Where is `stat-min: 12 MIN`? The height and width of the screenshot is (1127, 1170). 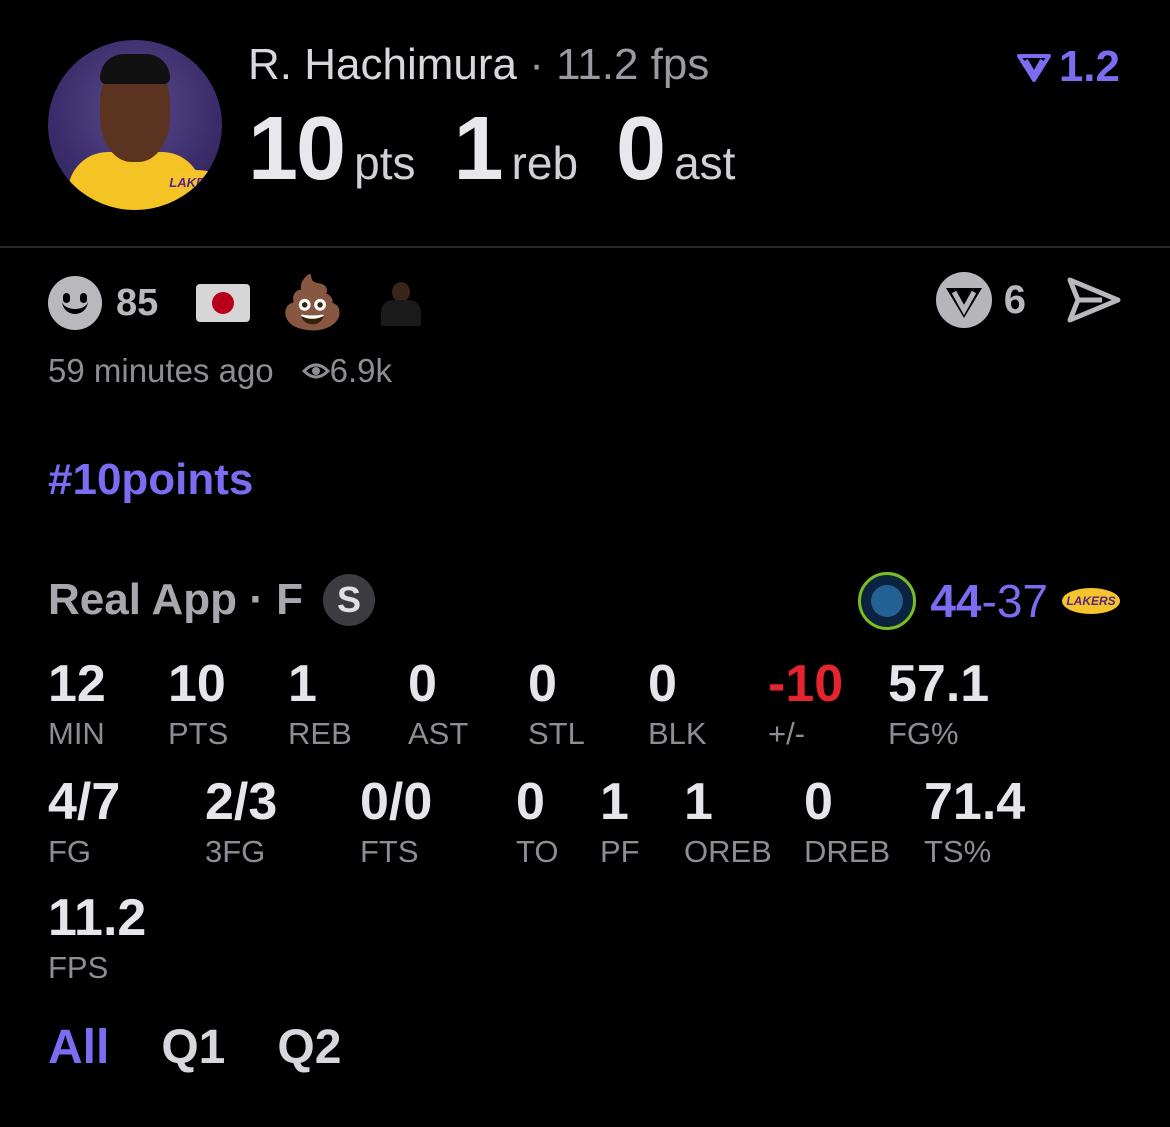 stat-min: 12 MIN is located at coordinates (77, 703).